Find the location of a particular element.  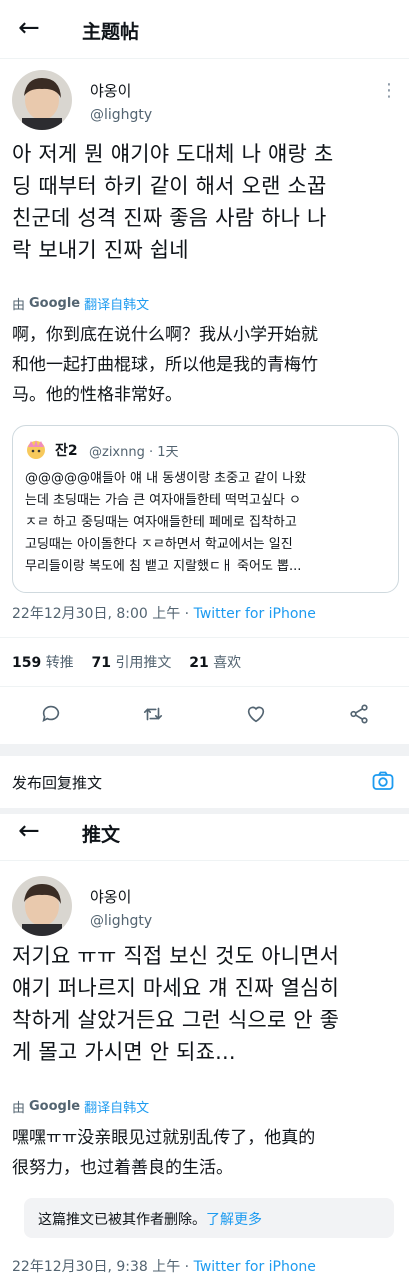

tweet-date: 22年12月30日, 9:38 上午 · is located at coordinates (101, 1267).